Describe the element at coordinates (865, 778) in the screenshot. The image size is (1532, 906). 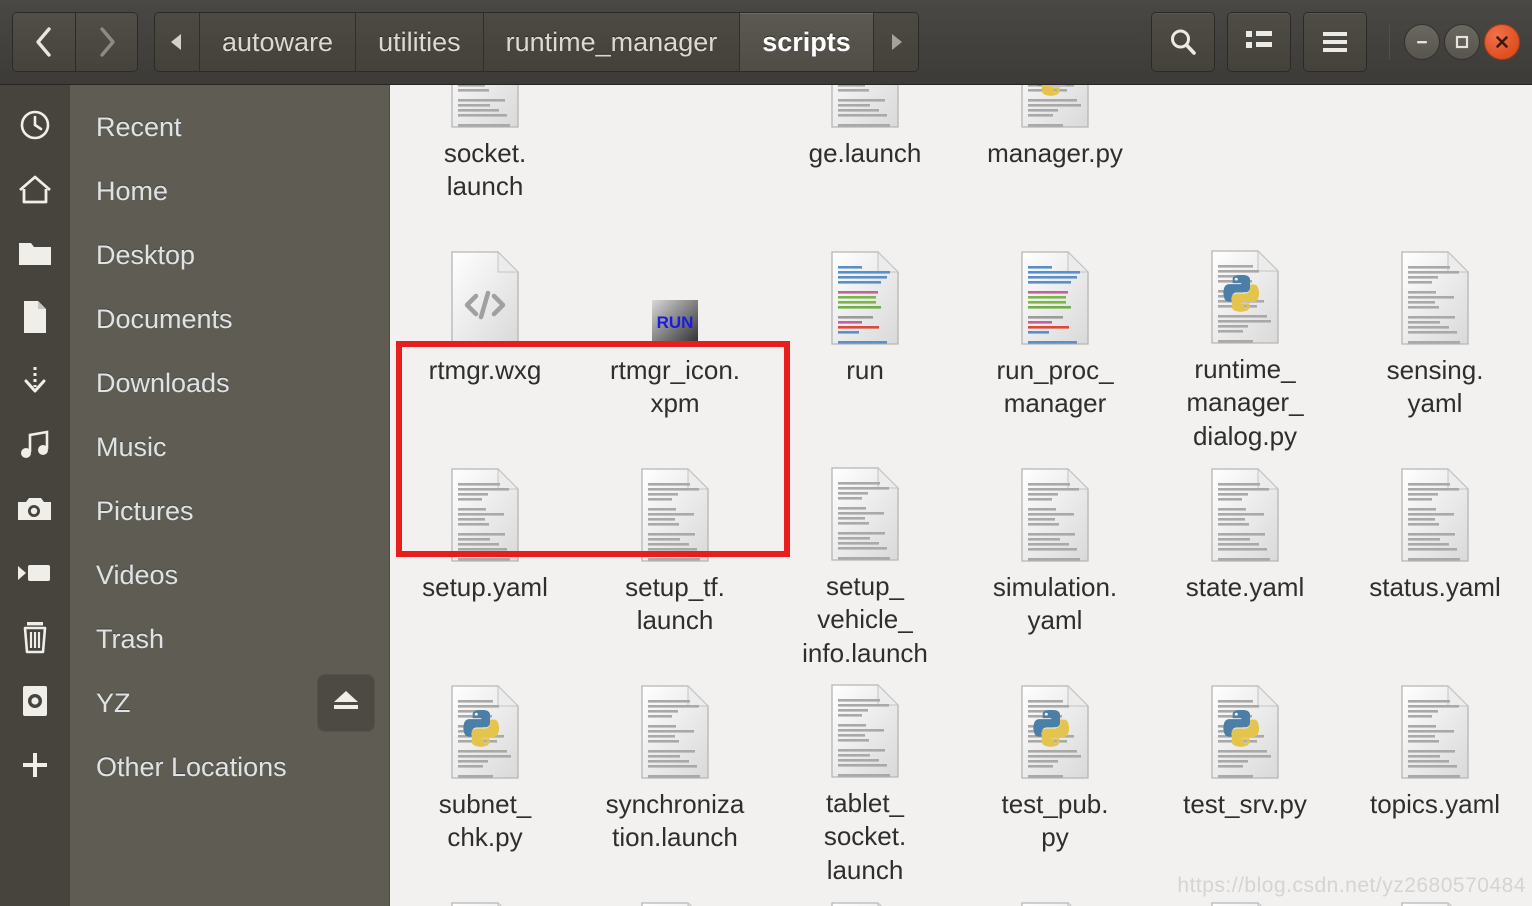
I see `file-item-tablet_socket.launch: tablet_ socket. launch` at that location.